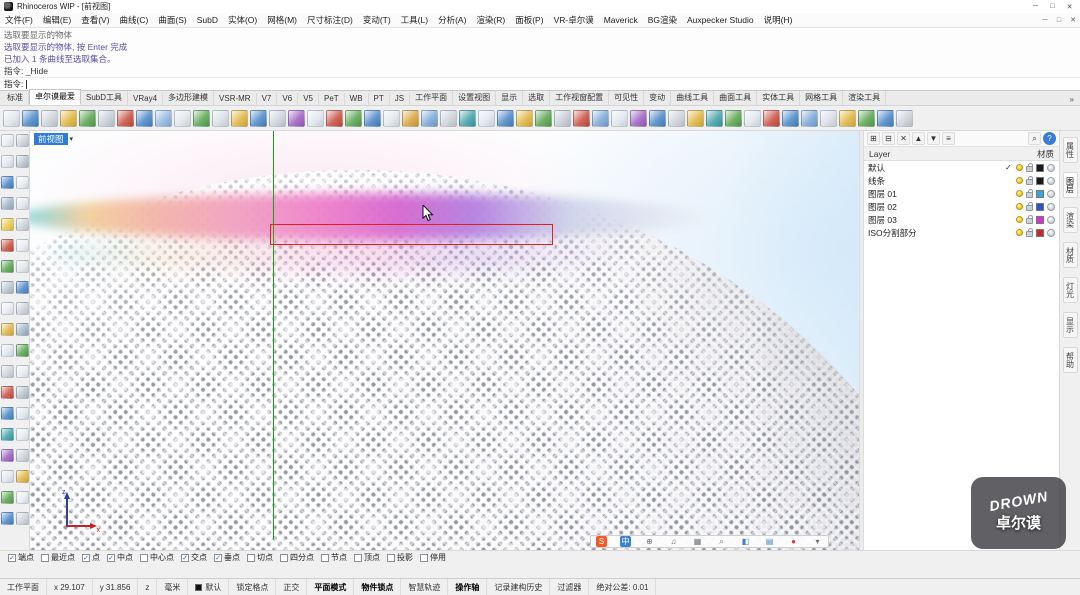 The image size is (1080, 595). Describe the element at coordinates (91, 557) in the screenshot. I see `osnap-toggle: 点` at that location.